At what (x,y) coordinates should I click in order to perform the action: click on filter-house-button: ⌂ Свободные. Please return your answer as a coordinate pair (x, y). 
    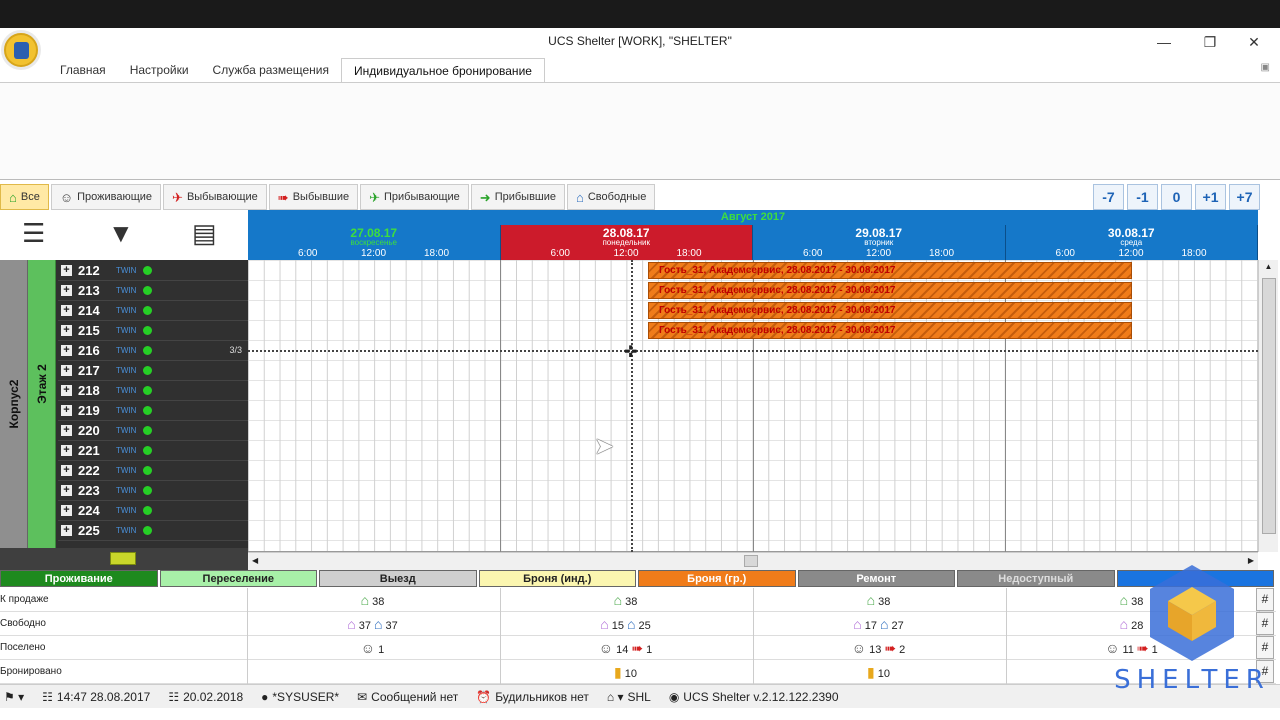
    Looking at the image, I should click on (611, 197).